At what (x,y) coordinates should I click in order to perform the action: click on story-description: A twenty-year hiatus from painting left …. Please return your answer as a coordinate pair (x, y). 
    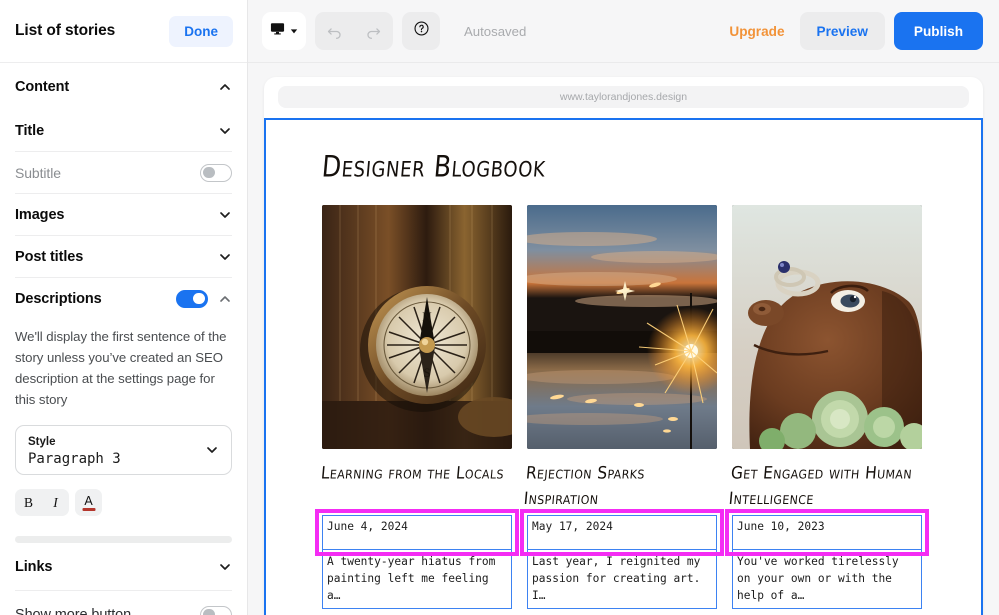
    Looking at the image, I should click on (417, 579).